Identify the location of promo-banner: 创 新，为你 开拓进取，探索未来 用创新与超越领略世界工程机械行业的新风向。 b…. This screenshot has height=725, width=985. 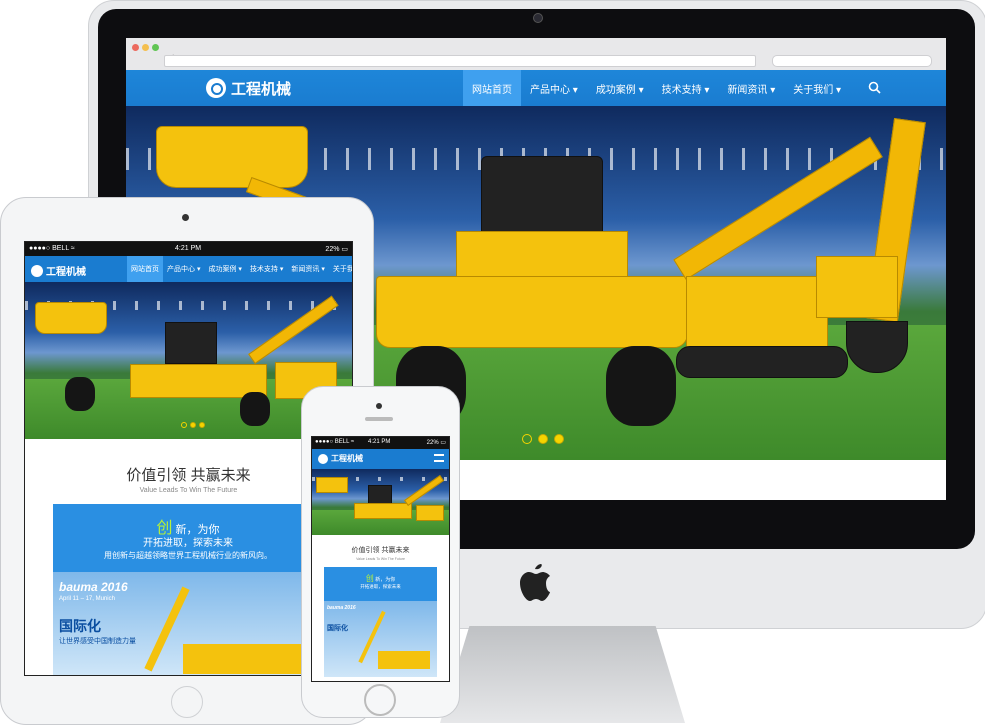
(188, 589).